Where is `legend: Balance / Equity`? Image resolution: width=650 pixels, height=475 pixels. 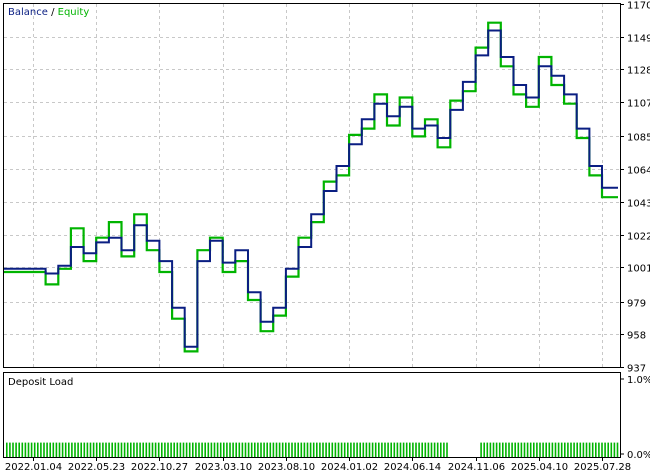 legend: Balance / Equity is located at coordinates (48, 12).